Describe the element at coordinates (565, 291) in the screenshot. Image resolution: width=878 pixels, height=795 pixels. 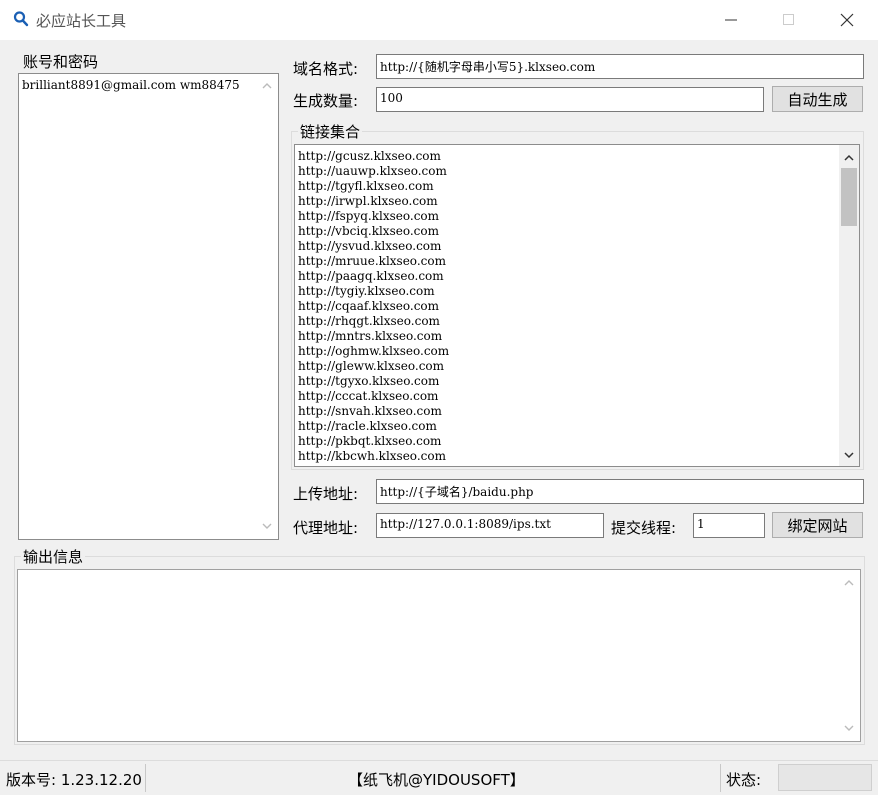
I see `list-item: http://tygiy.klxseo.com` at that location.